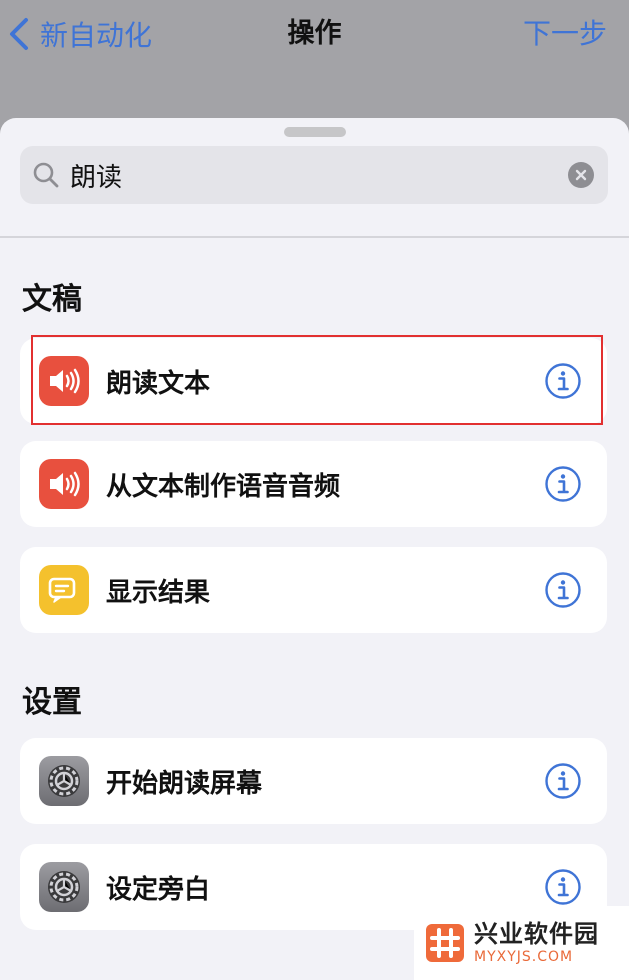 The image size is (629, 980). I want to click on result-bubble-icon, so click(64, 590).